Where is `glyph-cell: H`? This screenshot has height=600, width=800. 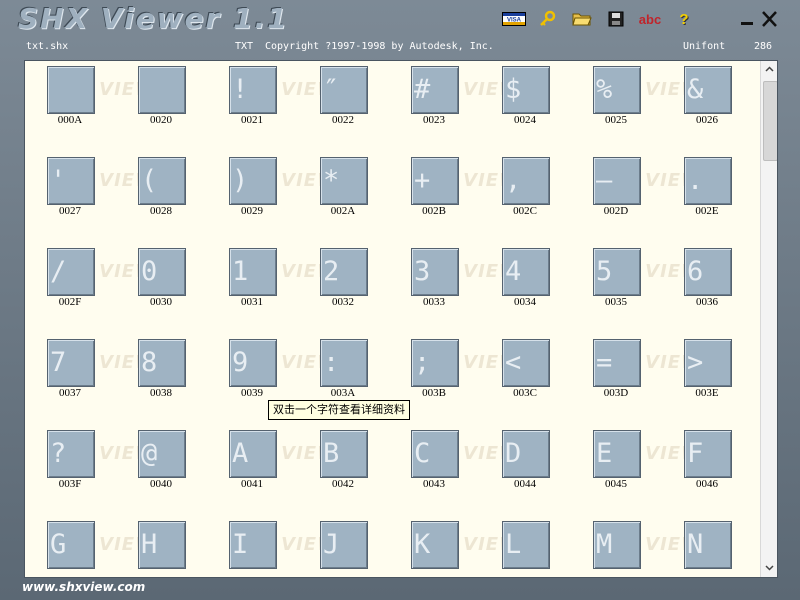 glyph-cell: H is located at coordinates (151, 546).